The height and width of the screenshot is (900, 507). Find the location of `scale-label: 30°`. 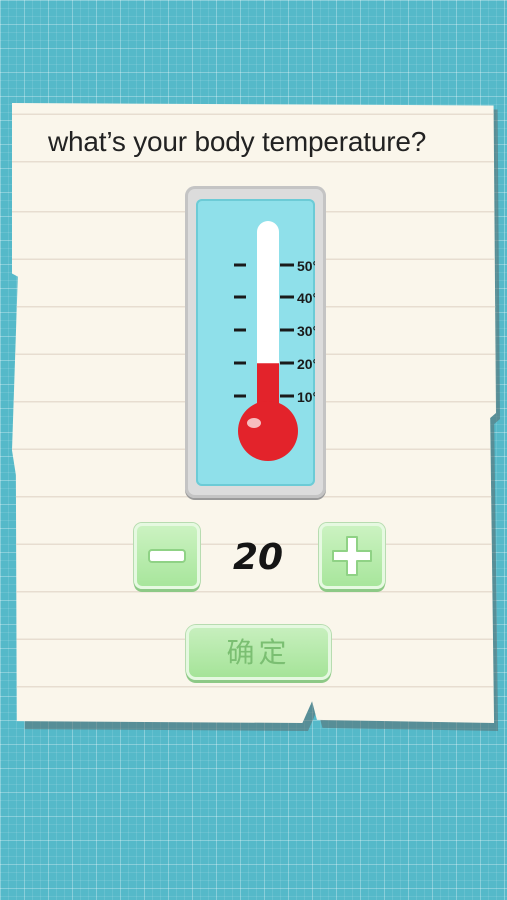

scale-label: 30° is located at coordinates (306, 331).